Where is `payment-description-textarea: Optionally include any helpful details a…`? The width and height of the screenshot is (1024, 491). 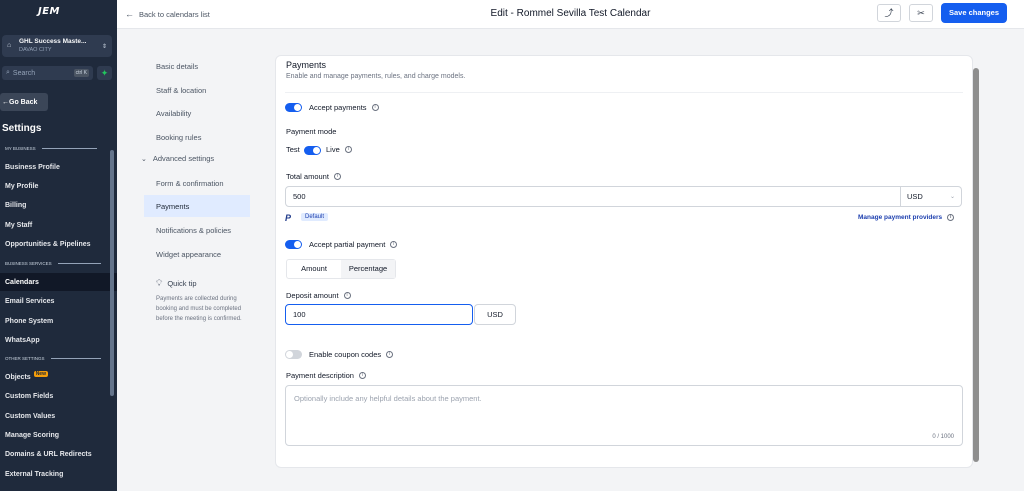 payment-description-textarea: Optionally include any helpful details a… is located at coordinates (624, 415).